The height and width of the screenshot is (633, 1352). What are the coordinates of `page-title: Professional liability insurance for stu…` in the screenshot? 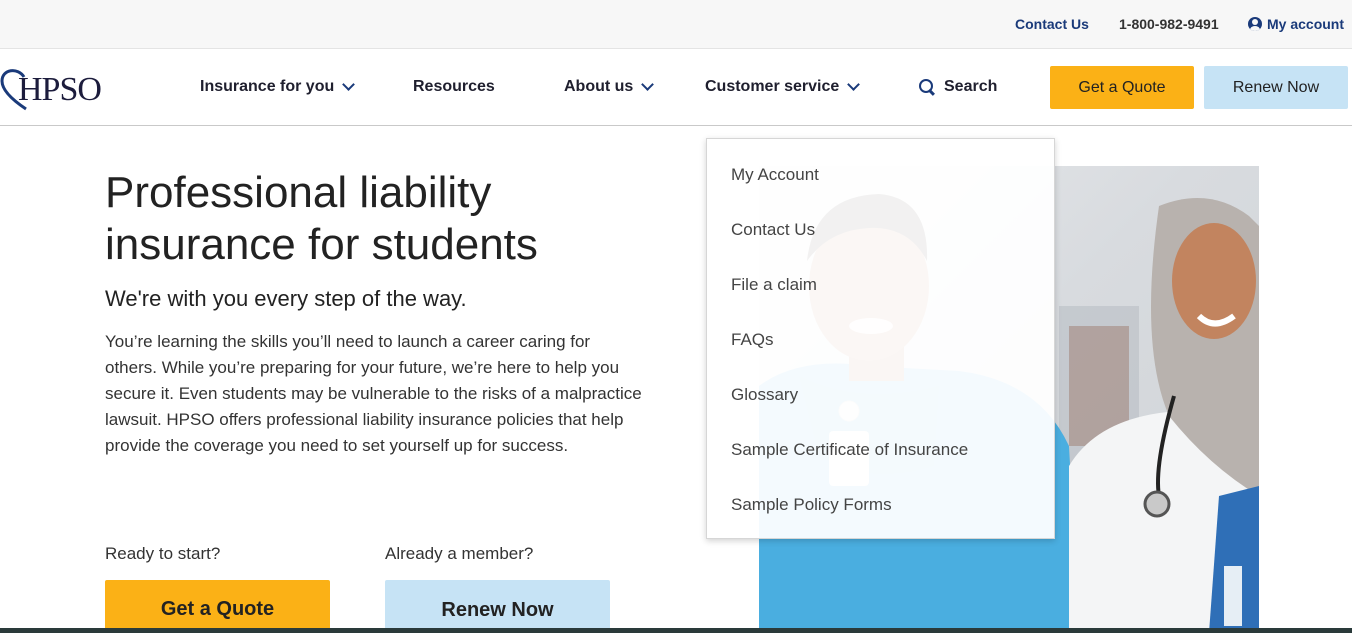 It's located at (385, 219).